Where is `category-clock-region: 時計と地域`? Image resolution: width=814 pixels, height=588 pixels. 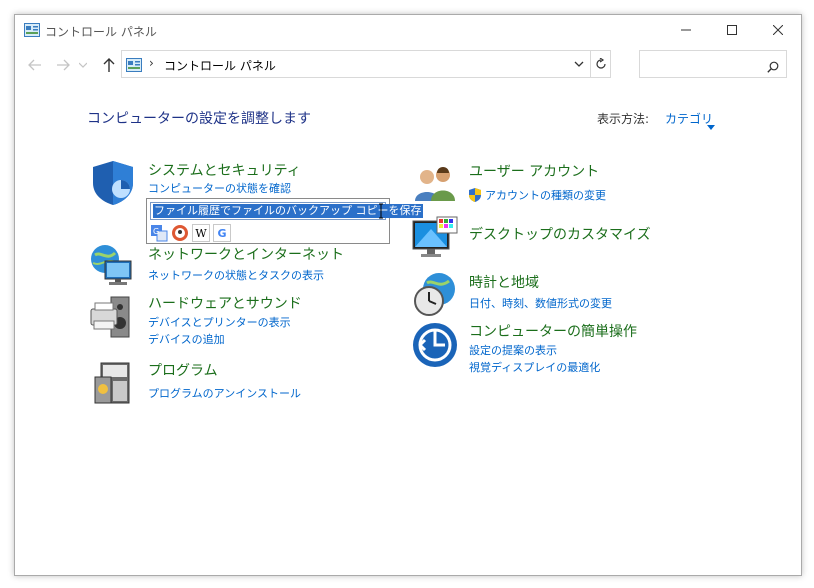 category-clock-region: 時計と地域 is located at coordinates (504, 282).